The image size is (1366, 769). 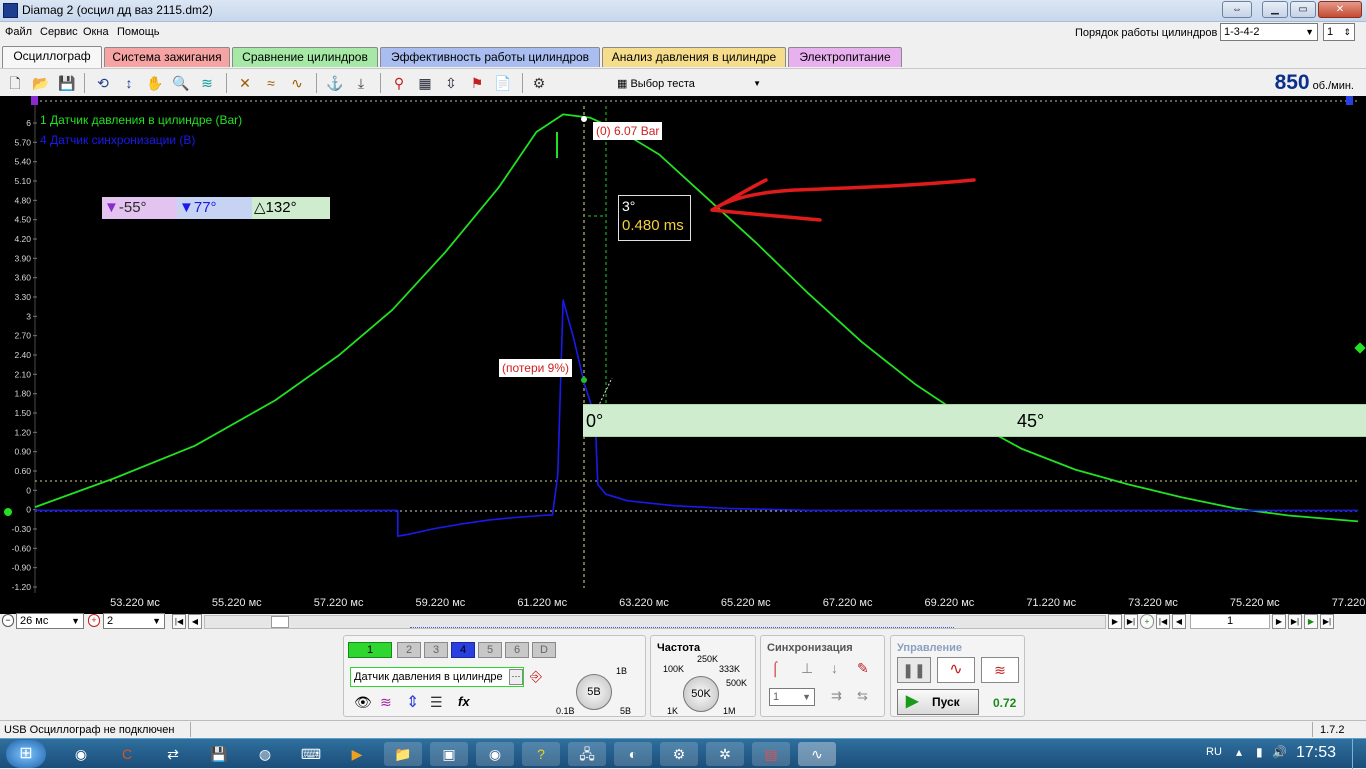 What do you see at coordinates (311, 754) in the screenshot?
I see `taskbar-keyboard-icon: ⌨` at bounding box center [311, 754].